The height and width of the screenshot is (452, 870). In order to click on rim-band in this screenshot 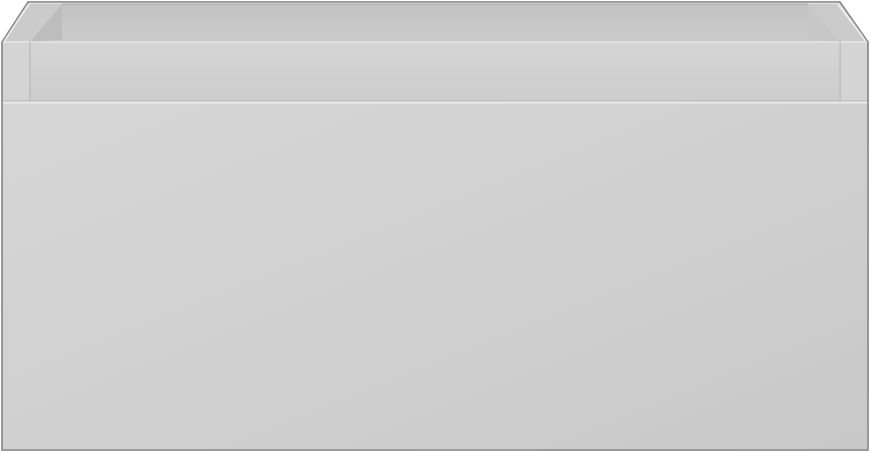, I will do `click(435, 72)`.